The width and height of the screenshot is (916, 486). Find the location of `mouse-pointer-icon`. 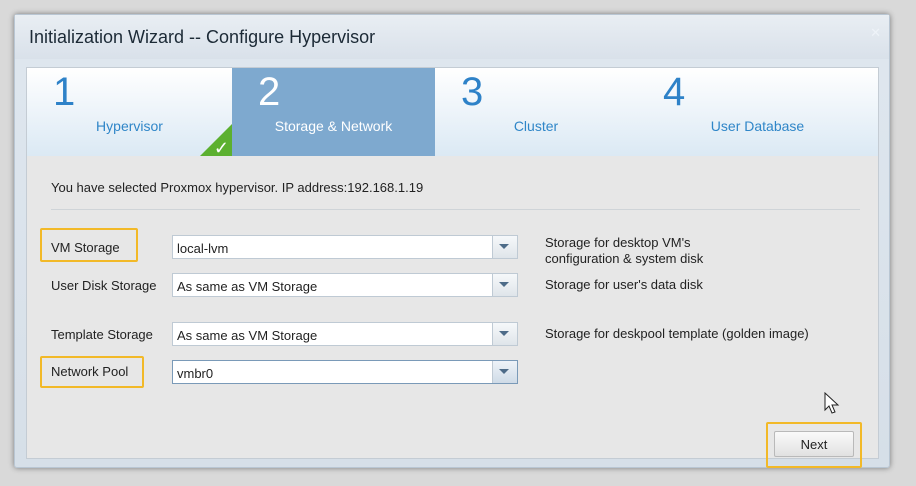

mouse-pointer-icon is located at coordinates (832, 403).